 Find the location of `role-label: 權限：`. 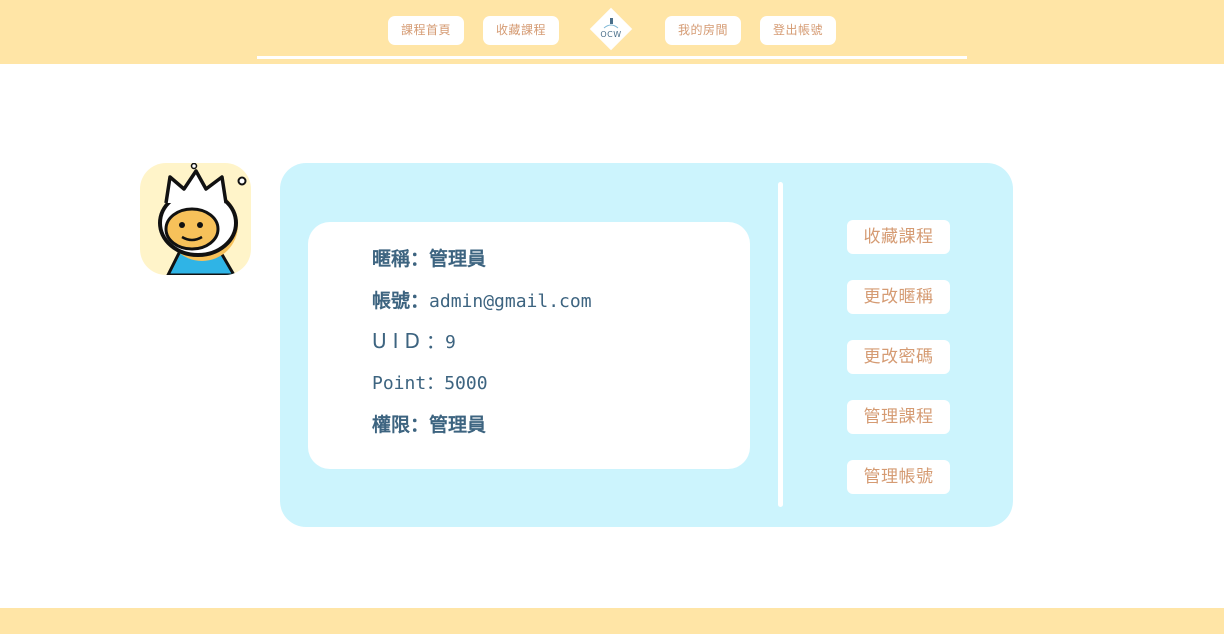

role-label: 權限： is located at coordinates (401, 425).